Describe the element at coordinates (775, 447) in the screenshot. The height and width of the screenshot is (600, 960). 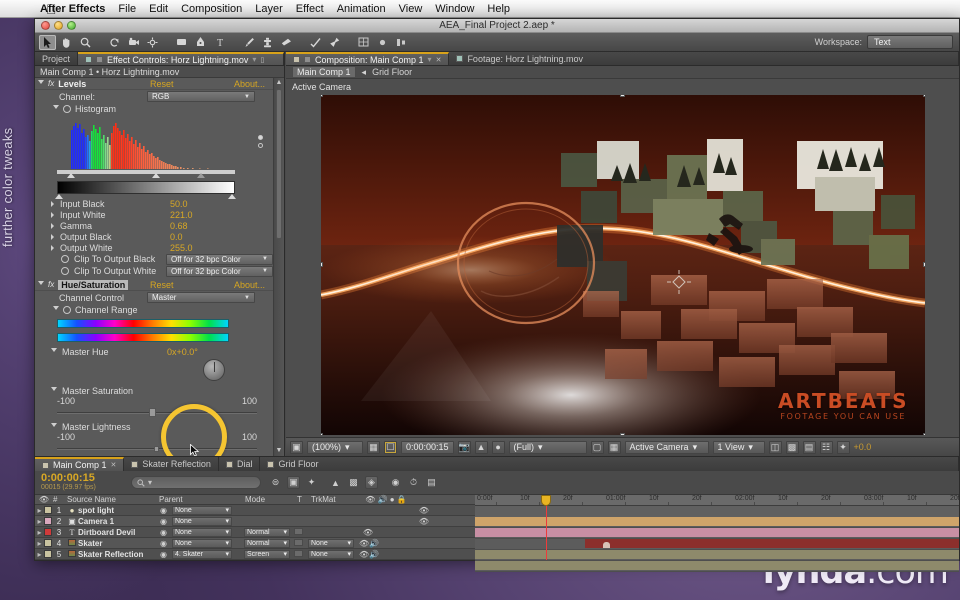
I see `pixel-aspect-correction-icon: ◫` at that location.